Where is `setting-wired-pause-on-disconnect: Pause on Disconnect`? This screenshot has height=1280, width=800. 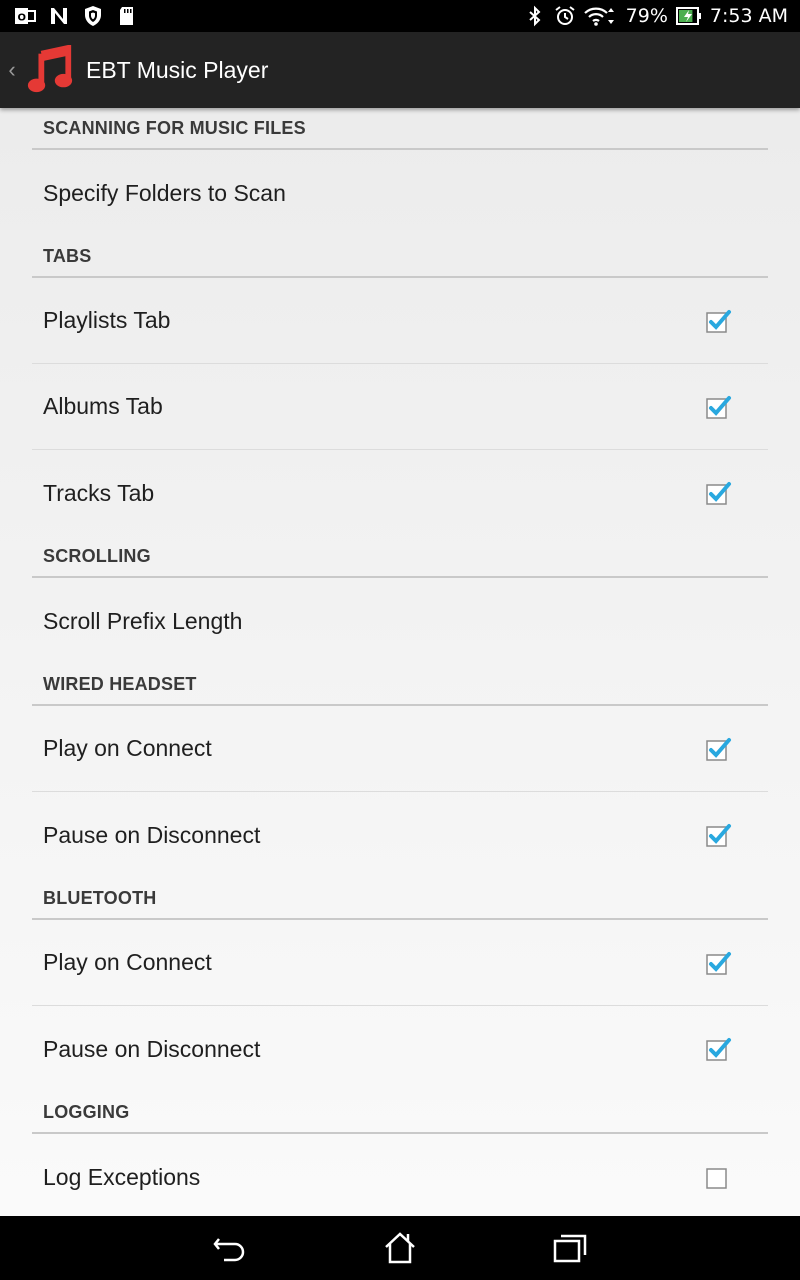
setting-wired-pause-on-disconnect: Pause on Disconnect is located at coordinates (400, 835).